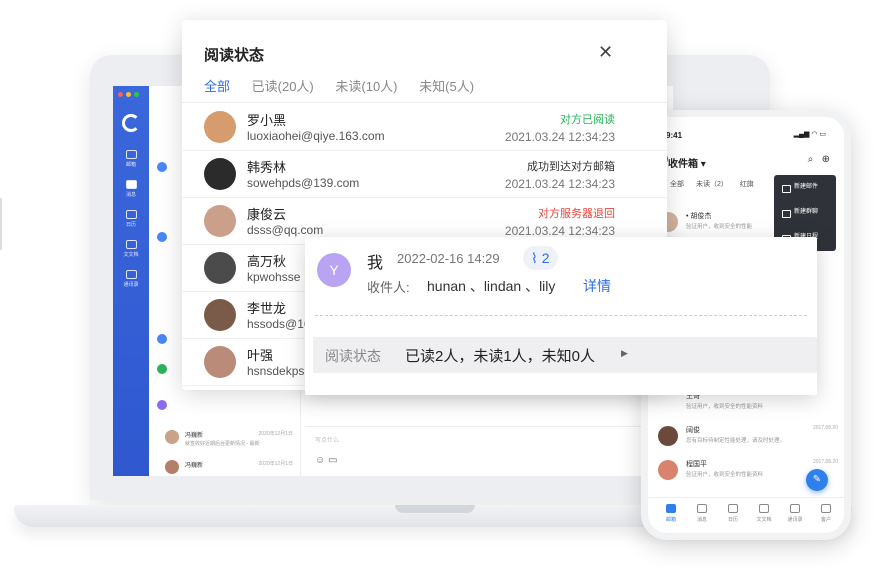 The height and width of the screenshot is (580, 881). I want to click on phone-tabs: 全部 未读（2） 红旗, so click(717, 184).